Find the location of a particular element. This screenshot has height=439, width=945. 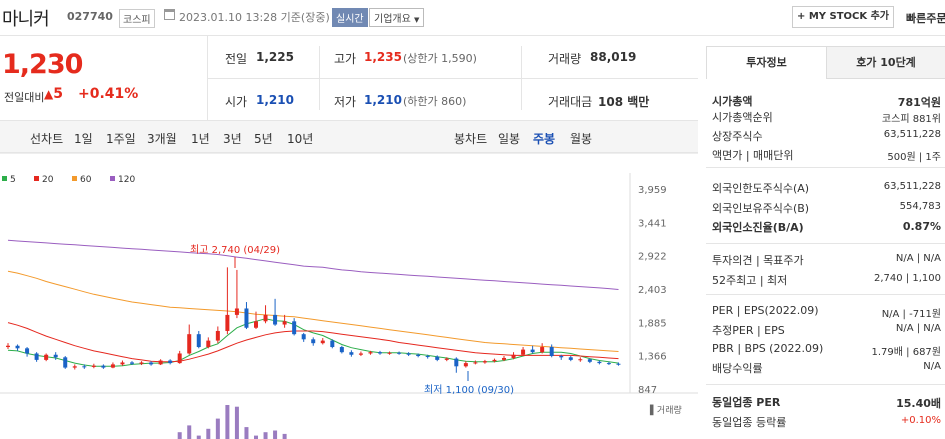

corp-overview-dropdown: 기업개요 ▼ is located at coordinates (397, 17).